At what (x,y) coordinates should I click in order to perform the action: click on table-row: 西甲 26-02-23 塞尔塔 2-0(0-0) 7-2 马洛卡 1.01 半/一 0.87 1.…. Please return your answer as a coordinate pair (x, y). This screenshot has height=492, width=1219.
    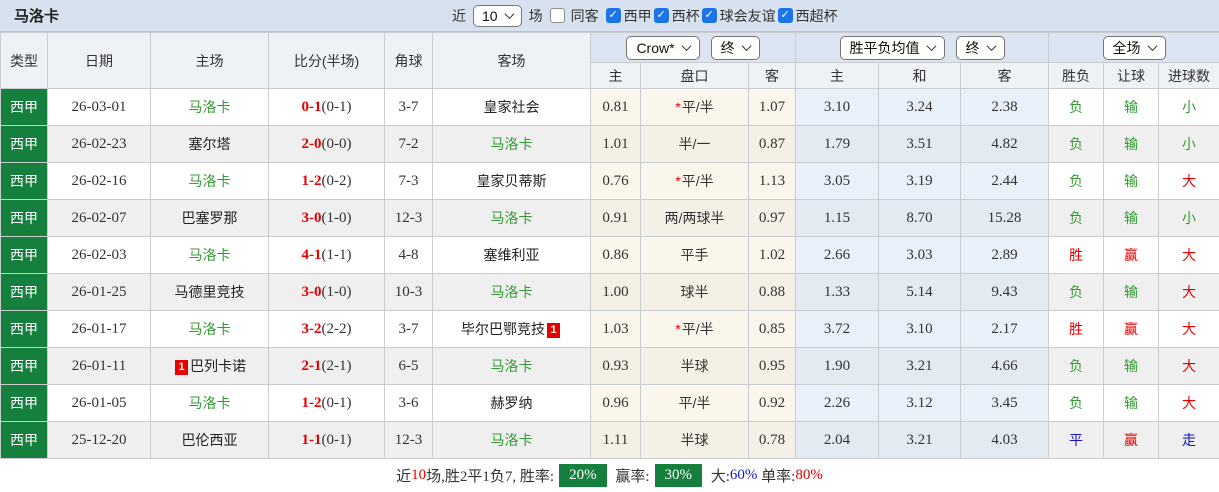
    Looking at the image, I should click on (609, 144).